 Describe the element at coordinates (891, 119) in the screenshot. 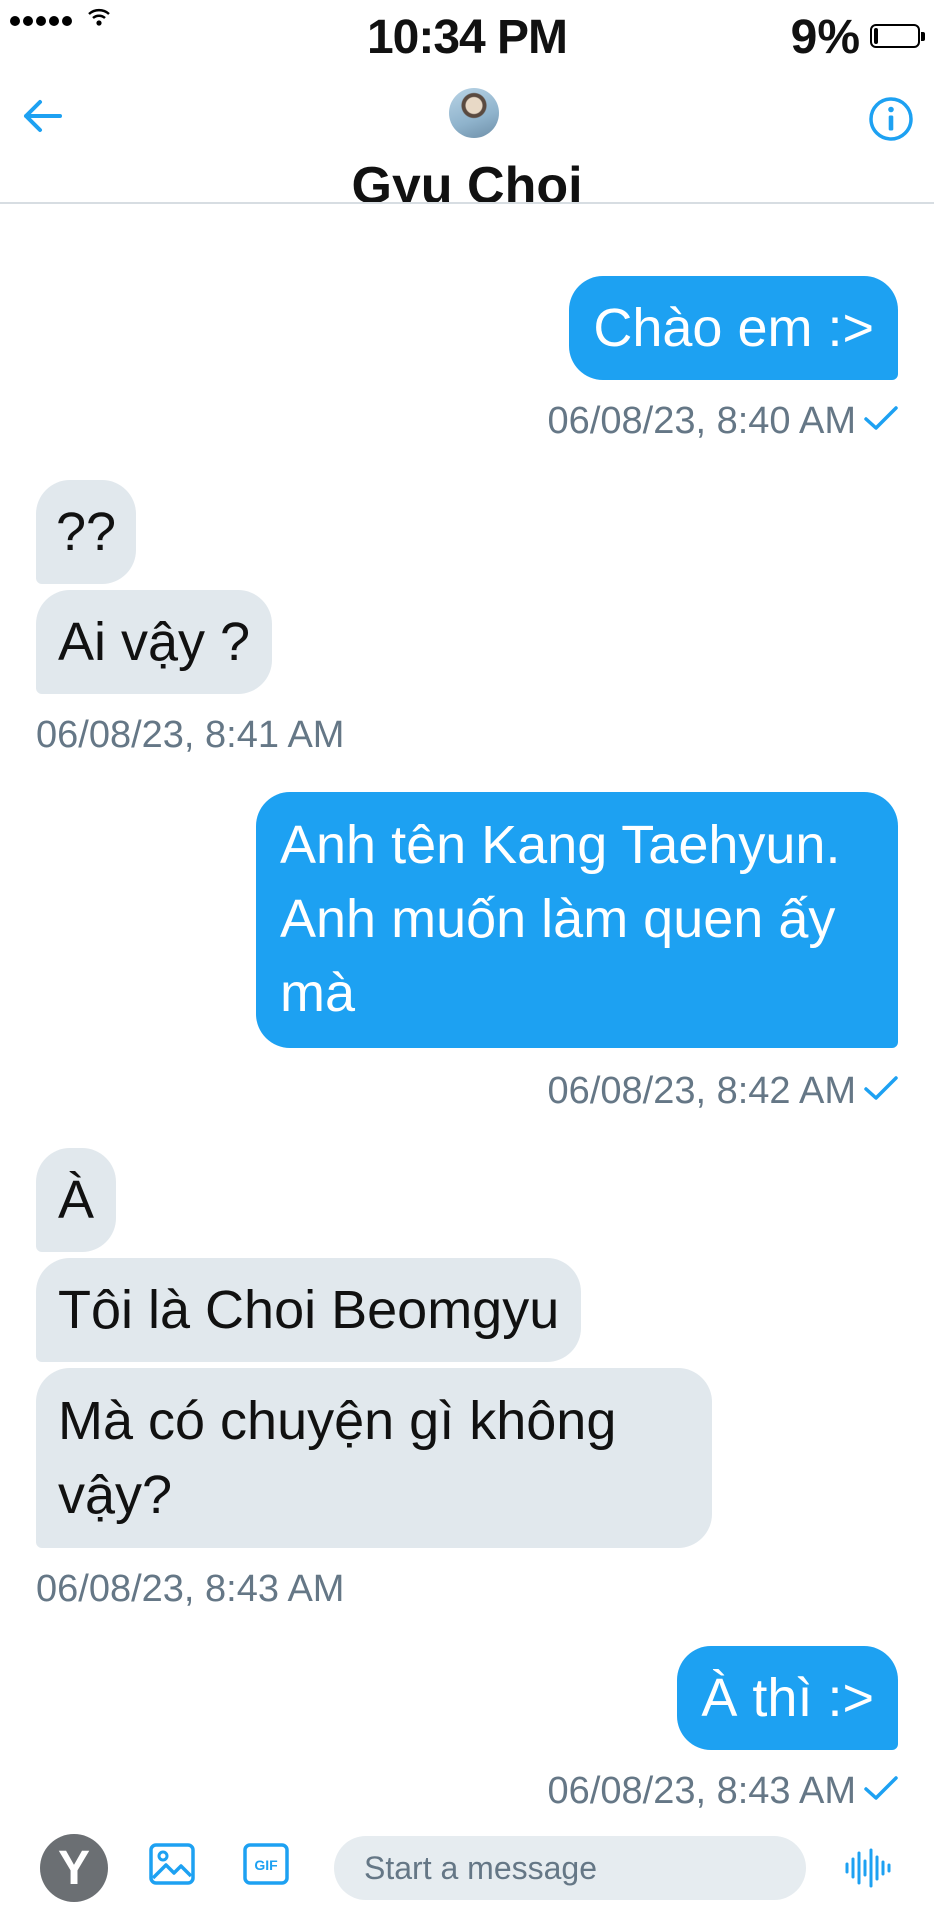

I see `conversation-info-button` at that location.